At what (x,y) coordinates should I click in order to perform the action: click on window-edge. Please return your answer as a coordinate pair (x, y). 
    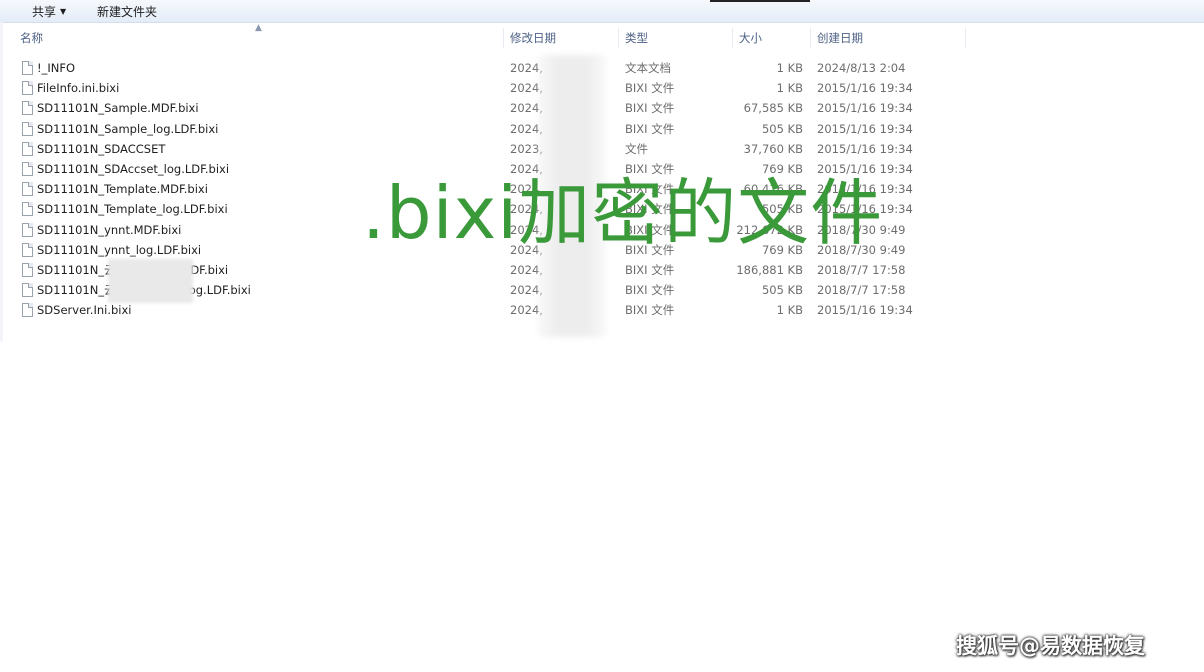
    Looking at the image, I should click on (760, 1).